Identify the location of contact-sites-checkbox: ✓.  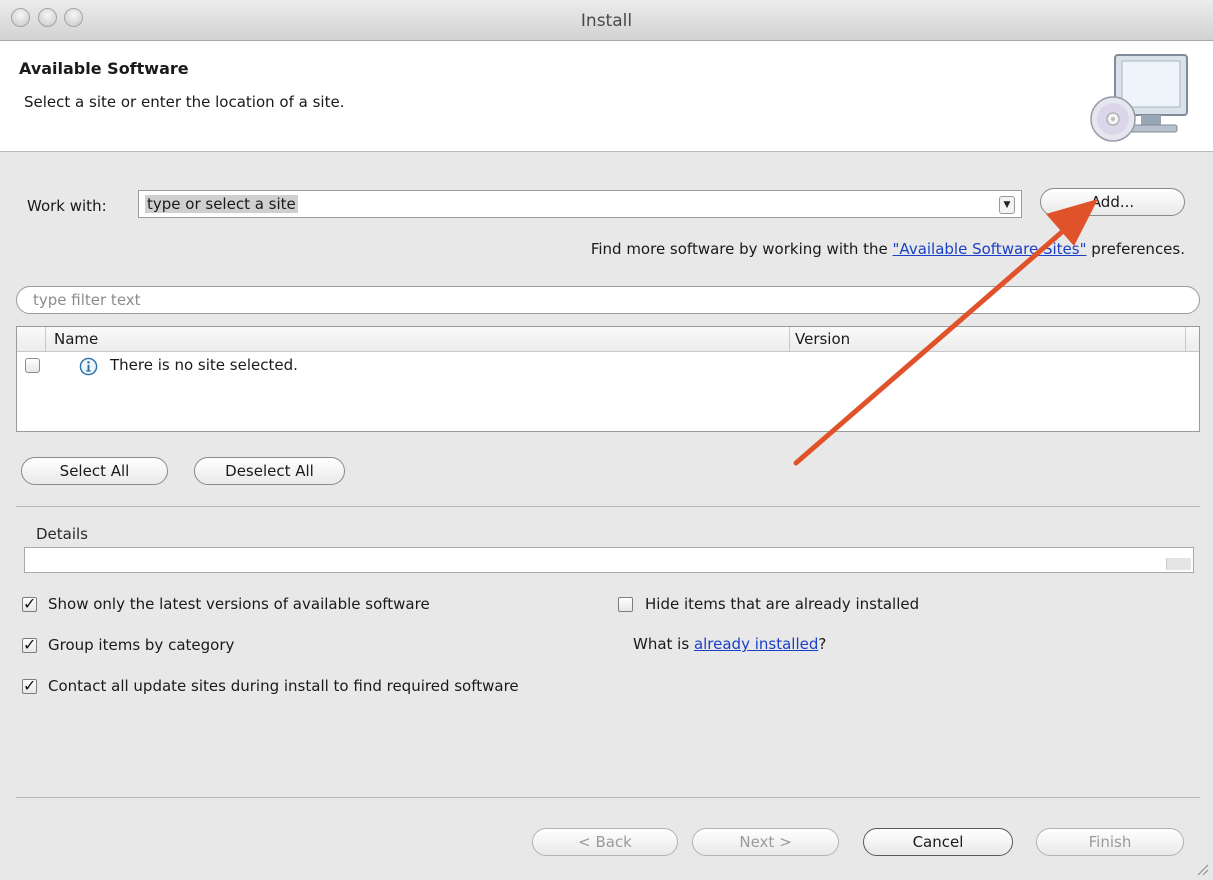
(29, 686).